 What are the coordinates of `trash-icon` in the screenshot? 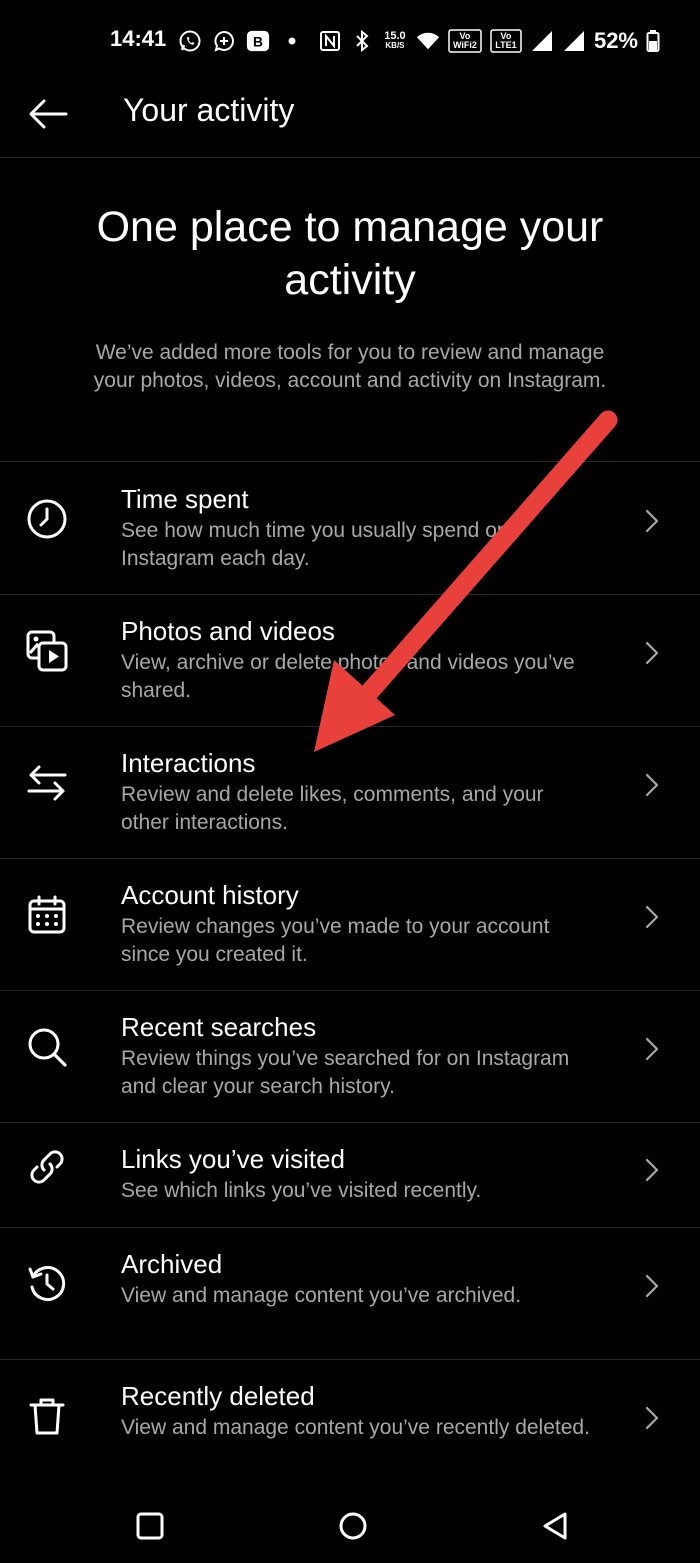 It's located at (47, 1416).